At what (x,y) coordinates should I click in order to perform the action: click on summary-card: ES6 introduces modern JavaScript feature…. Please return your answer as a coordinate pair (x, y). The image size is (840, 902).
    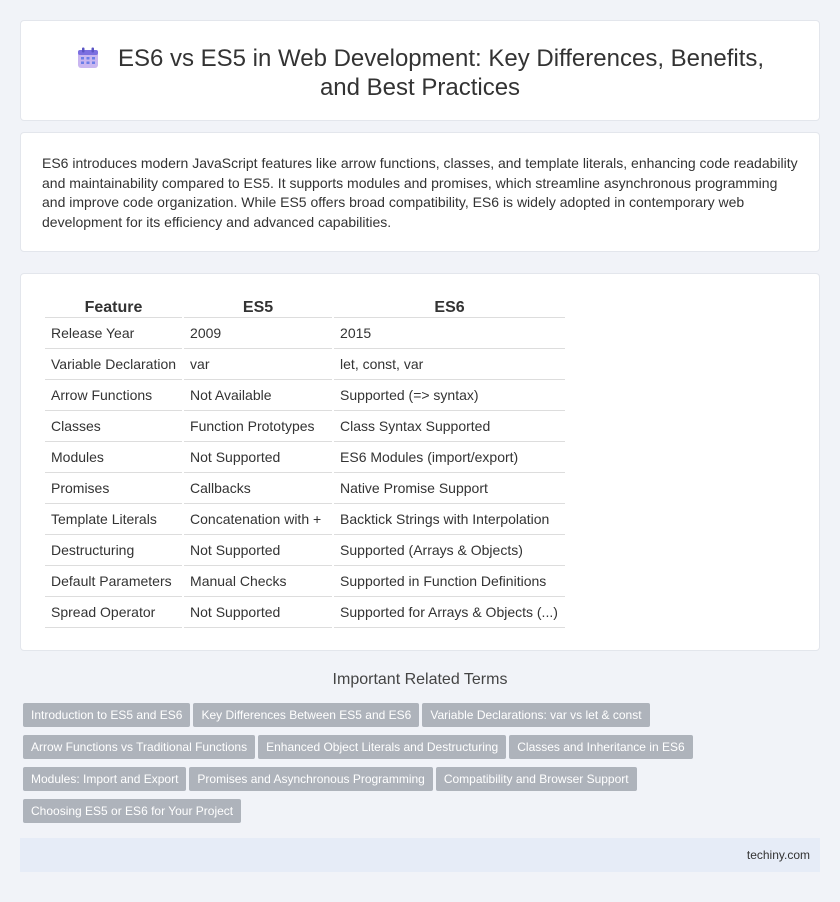
    Looking at the image, I should click on (420, 192).